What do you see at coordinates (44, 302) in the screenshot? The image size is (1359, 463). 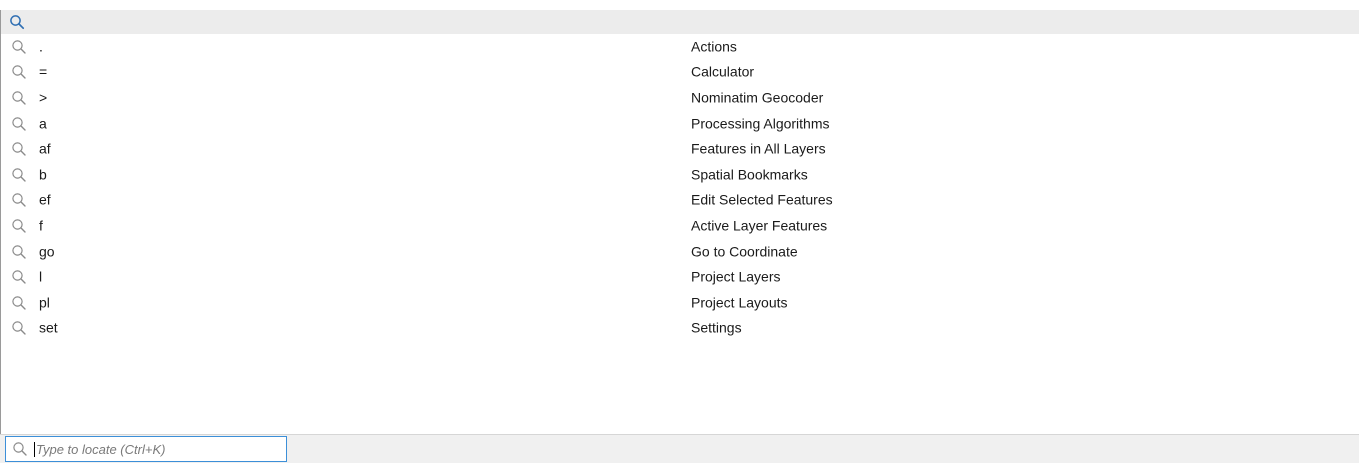 I see `filter-prefix: pl` at bounding box center [44, 302].